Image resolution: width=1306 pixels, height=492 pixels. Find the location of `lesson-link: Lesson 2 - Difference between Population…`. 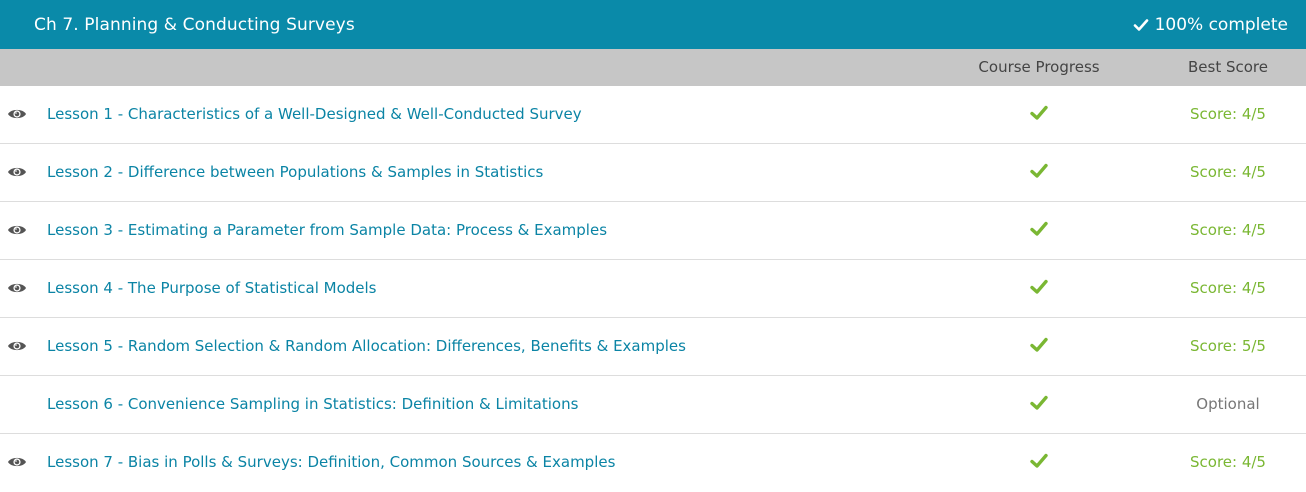

lesson-link: Lesson 2 - Difference between Population… is located at coordinates (295, 172).